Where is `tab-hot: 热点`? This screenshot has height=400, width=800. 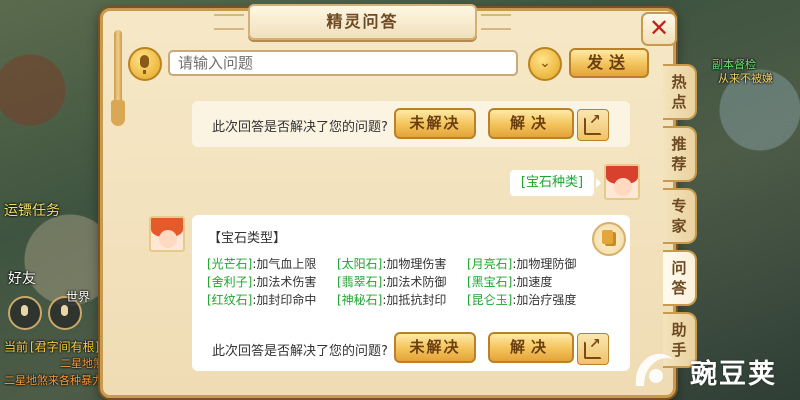
tab-hot: 热点 is located at coordinates (680, 92).